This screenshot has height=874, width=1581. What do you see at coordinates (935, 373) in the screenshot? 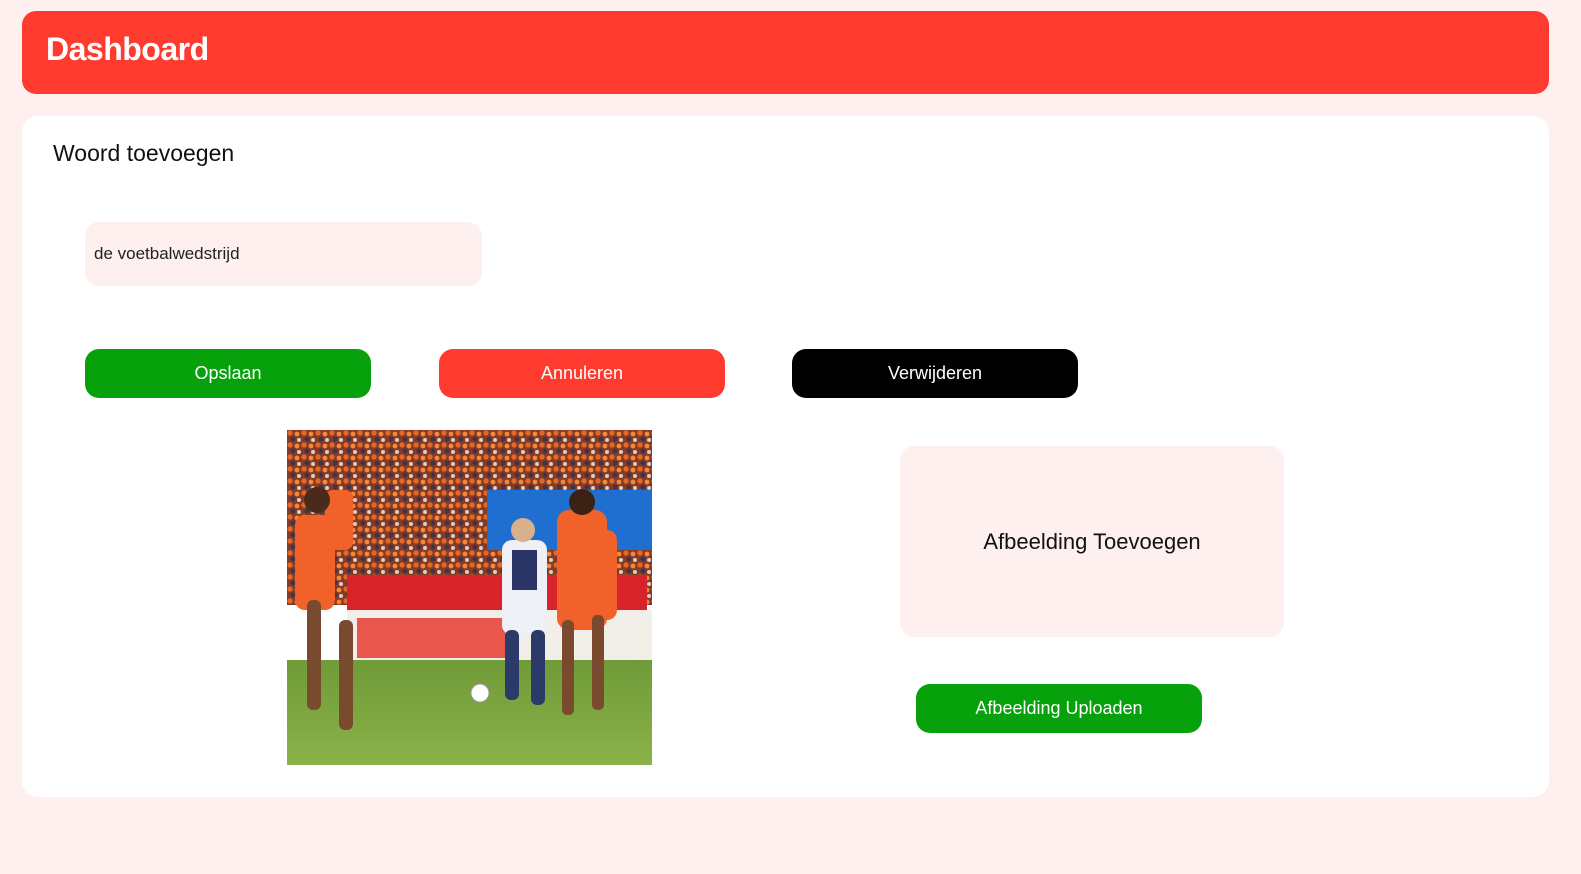
I see `delete-button: Verwijderen` at bounding box center [935, 373].